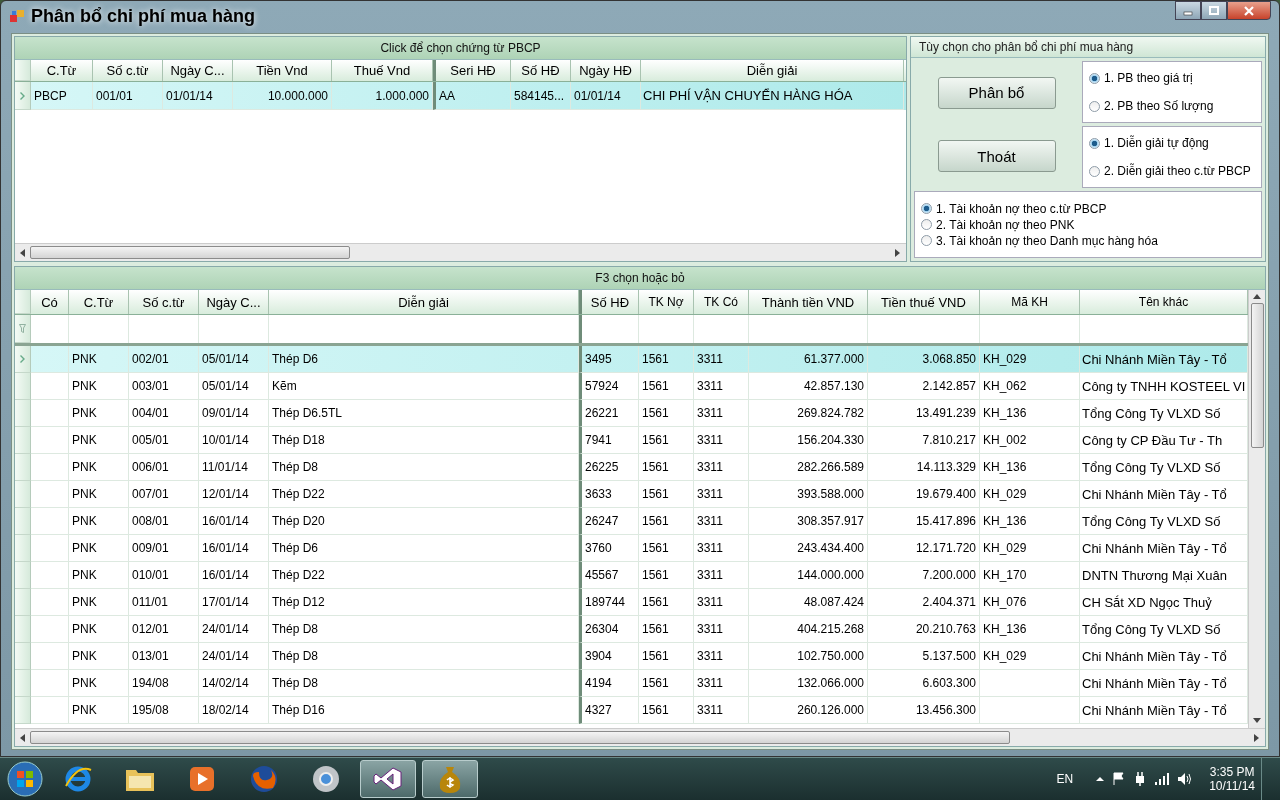 The image size is (1280, 800). I want to click on row-header, so click(23, 656).